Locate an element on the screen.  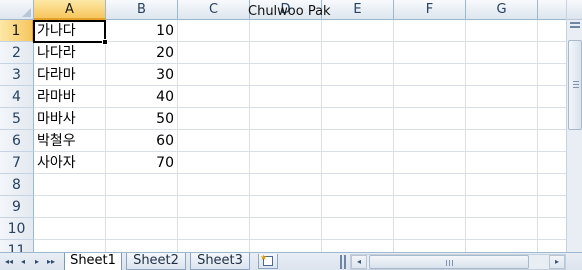
cell-g6 is located at coordinates (502, 141).